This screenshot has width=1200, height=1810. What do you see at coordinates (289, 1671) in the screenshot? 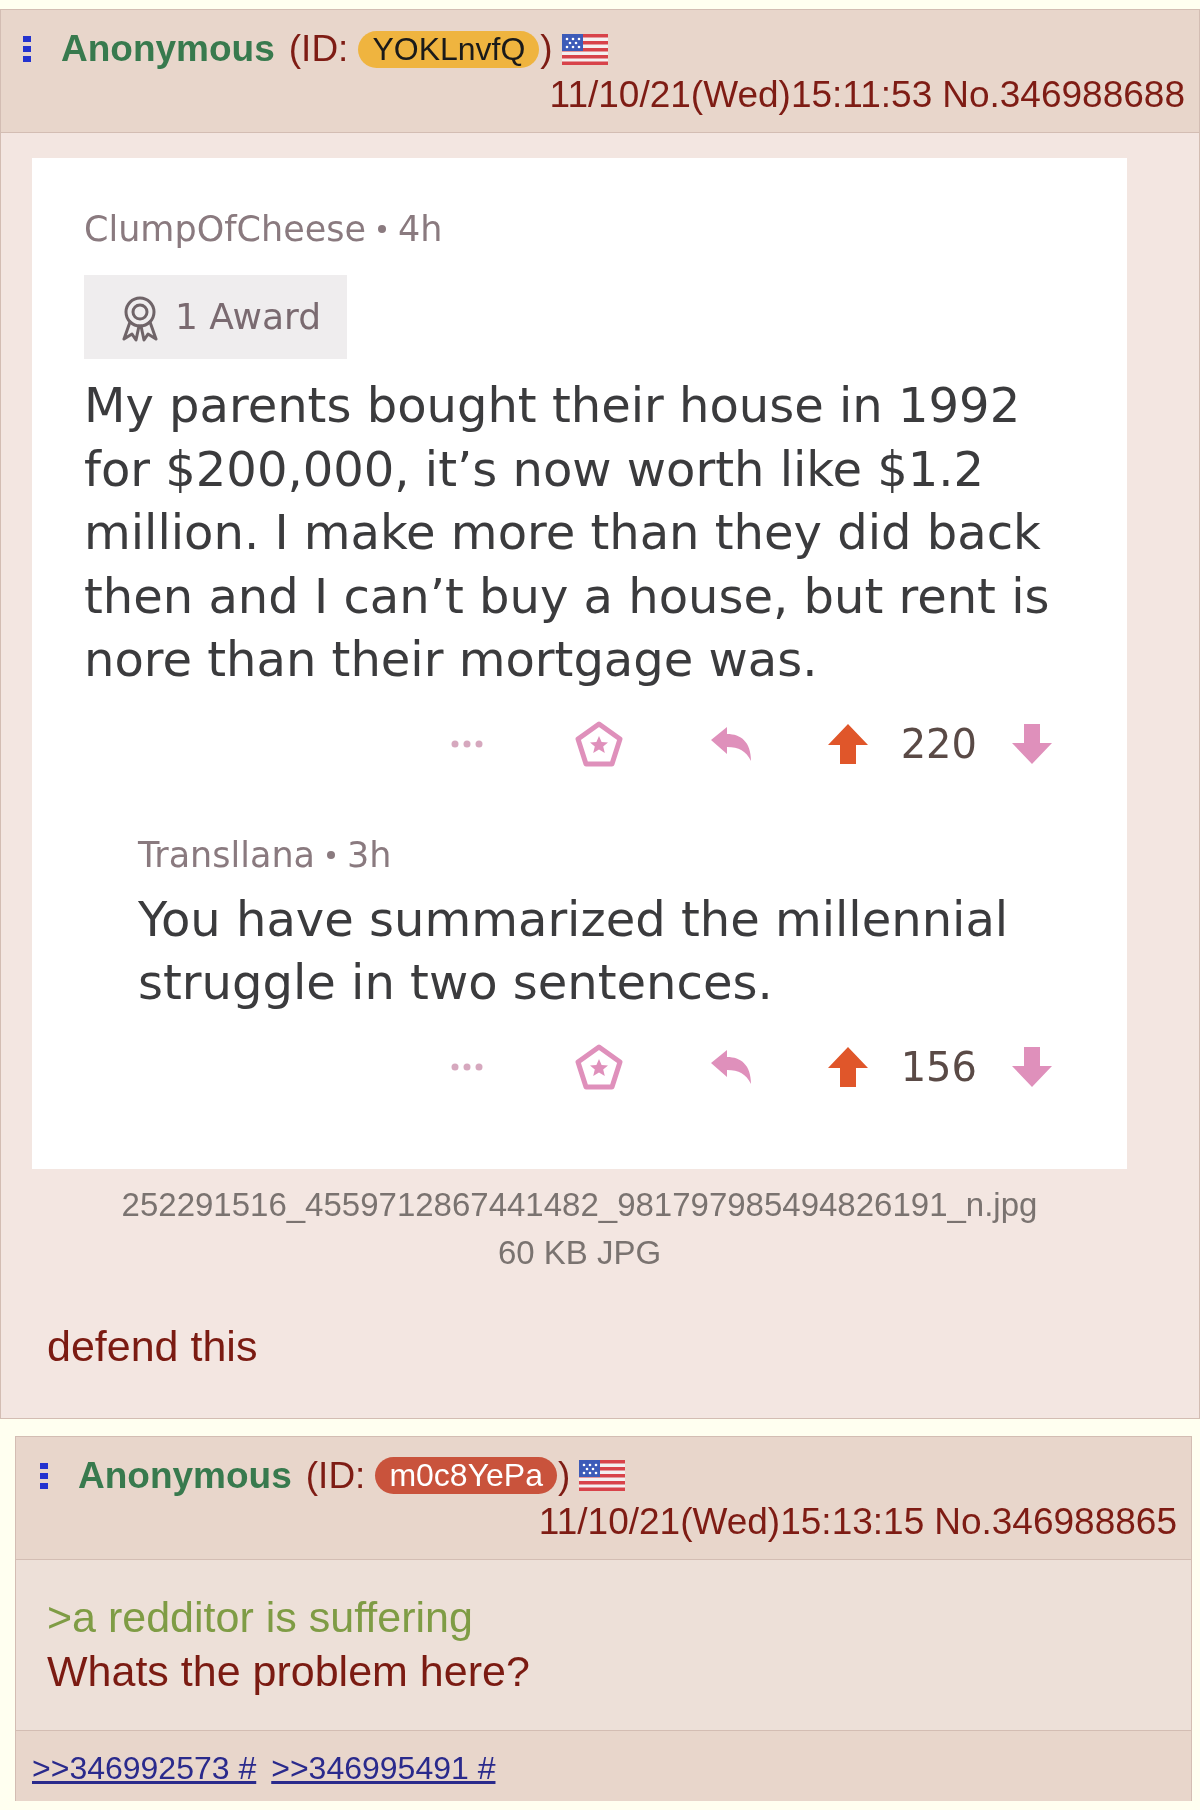
I see `message-text: Whats the problem here?` at bounding box center [289, 1671].